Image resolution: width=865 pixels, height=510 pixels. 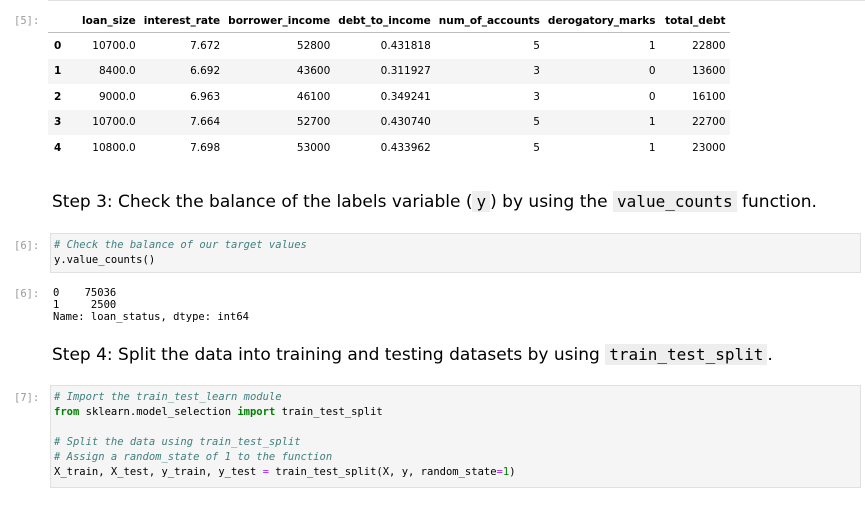 I want to click on code-comment: # Split the data using train_test_split, so click(x=177, y=442).